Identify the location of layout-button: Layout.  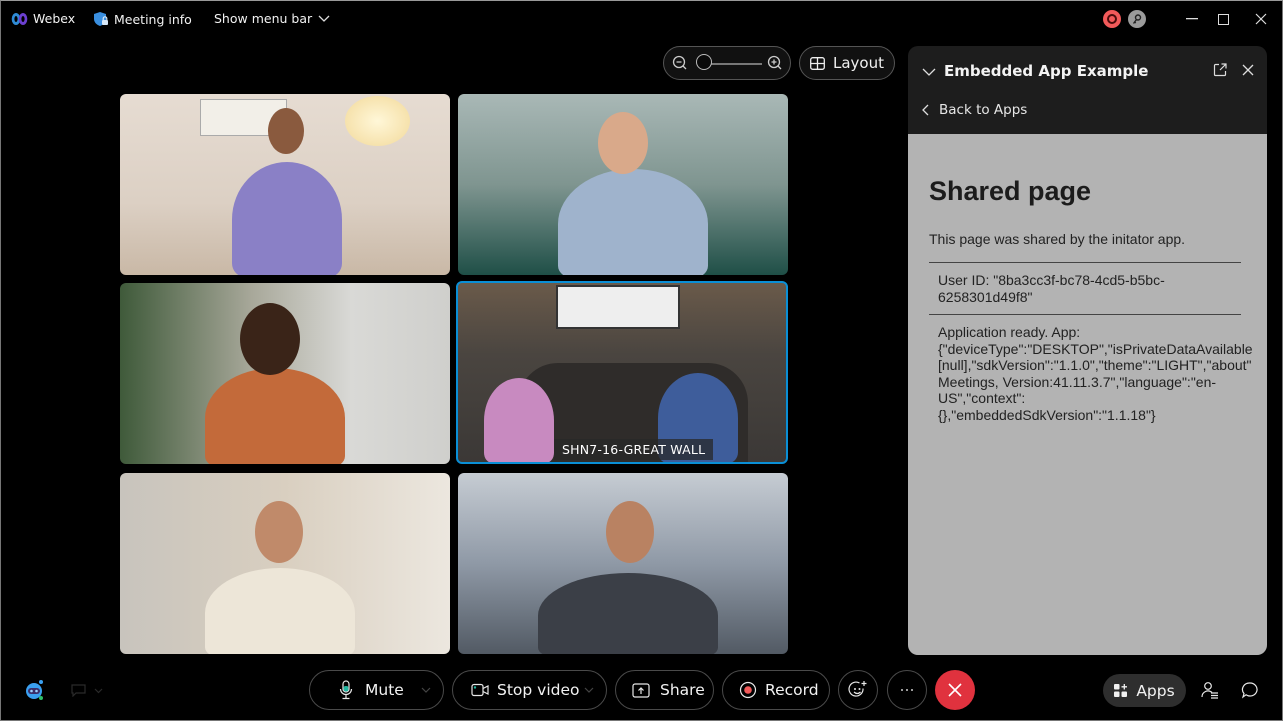
(847, 63).